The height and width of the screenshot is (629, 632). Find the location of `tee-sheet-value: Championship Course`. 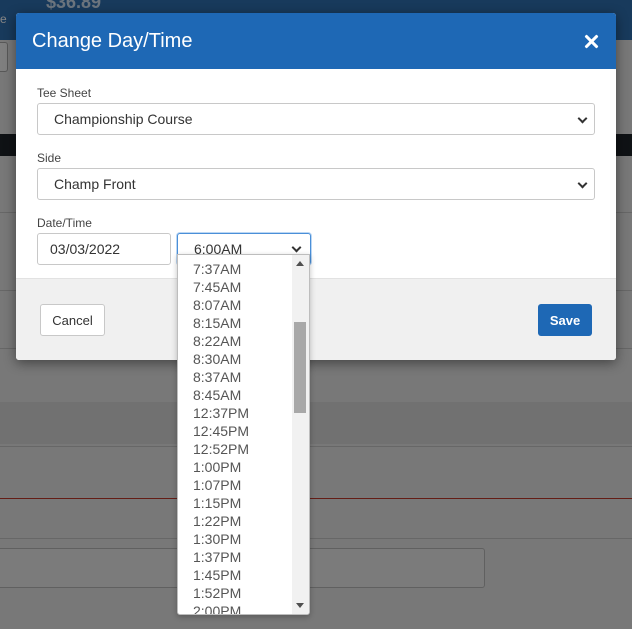

tee-sheet-value: Championship Course is located at coordinates (123, 119).